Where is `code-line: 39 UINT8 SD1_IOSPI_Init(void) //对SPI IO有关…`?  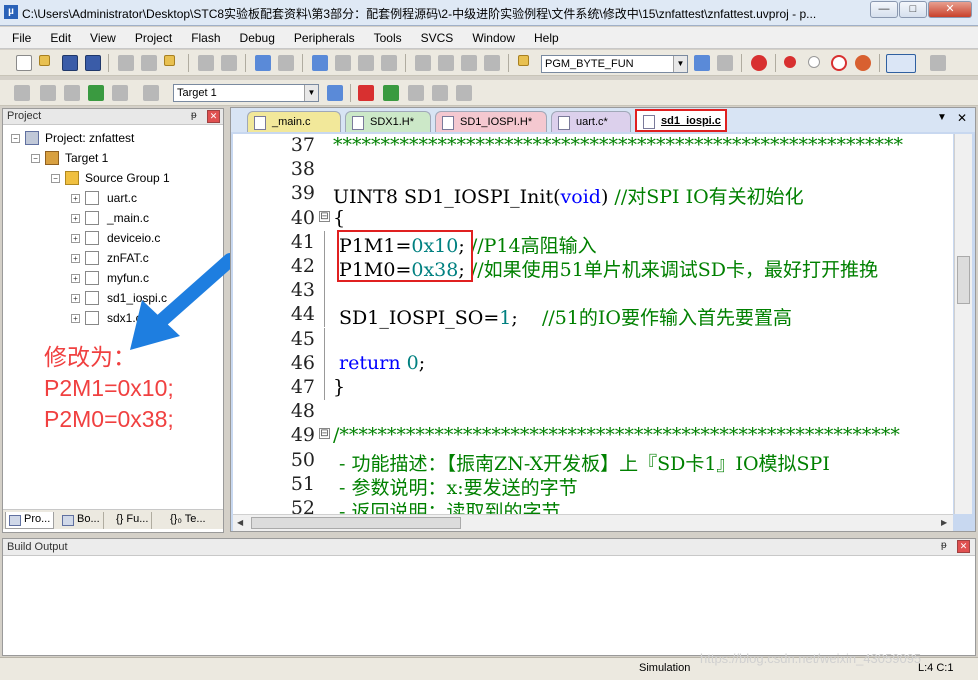
code-line: 39 UINT8 SD1_IOSPI_Init(void) //对SPI IO有关… is located at coordinates (593, 195).